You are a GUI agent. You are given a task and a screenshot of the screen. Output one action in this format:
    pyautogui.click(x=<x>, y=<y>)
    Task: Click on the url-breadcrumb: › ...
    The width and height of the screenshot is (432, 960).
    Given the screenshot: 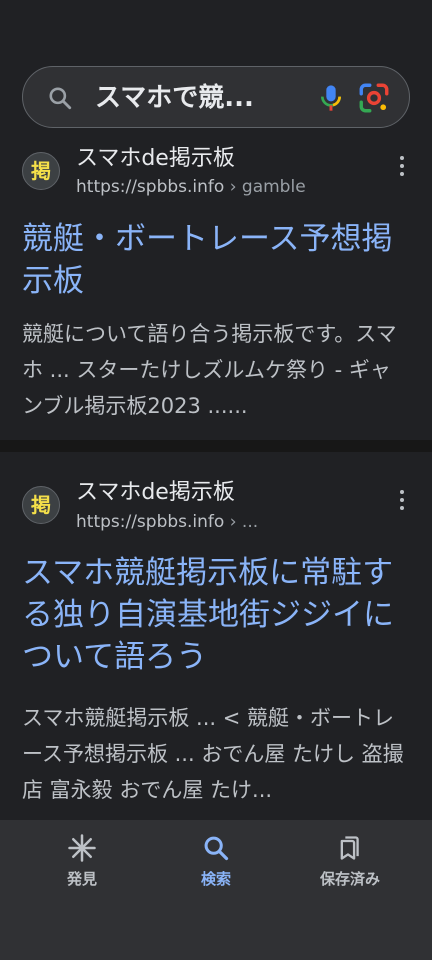 What is the action you would take?
    pyautogui.click(x=241, y=522)
    